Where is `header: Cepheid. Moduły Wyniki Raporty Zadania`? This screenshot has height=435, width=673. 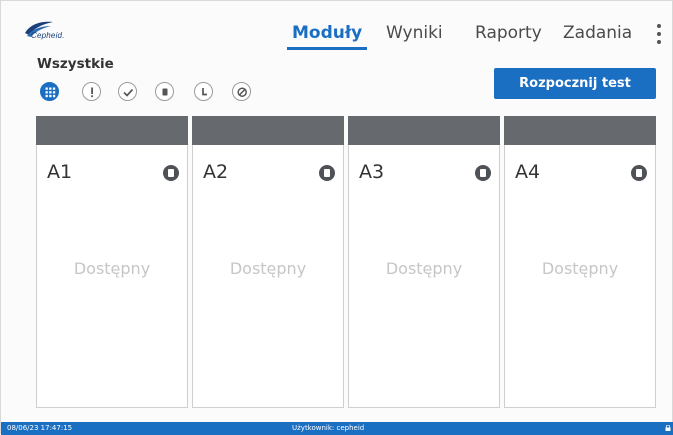 header: Cepheid. Moduły Wyniki Raporty Zadania is located at coordinates (337, 26).